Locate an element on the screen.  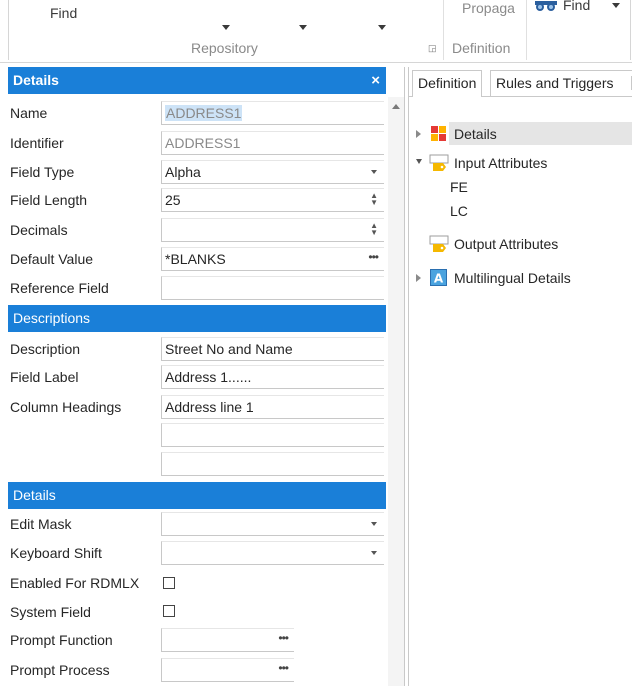
tab-rules-and-triggers: Rules and Triggers is located at coordinates (561, 83).